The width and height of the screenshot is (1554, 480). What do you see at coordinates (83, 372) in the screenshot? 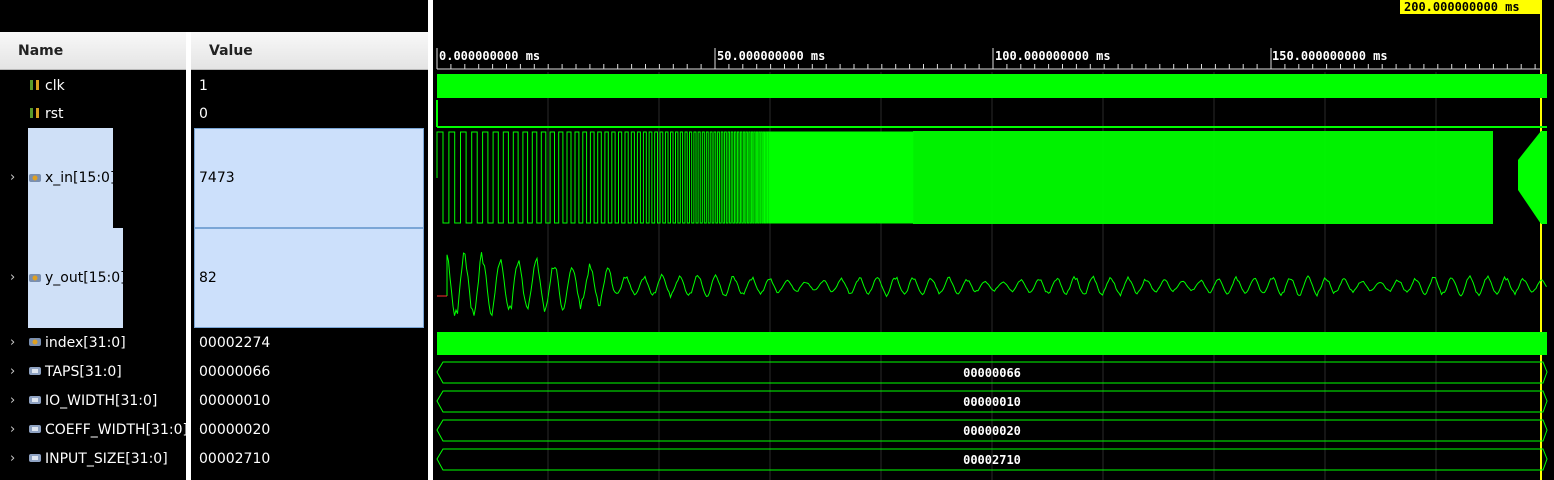
I see `signal-name: TAPS[31:0]` at bounding box center [83, 372].